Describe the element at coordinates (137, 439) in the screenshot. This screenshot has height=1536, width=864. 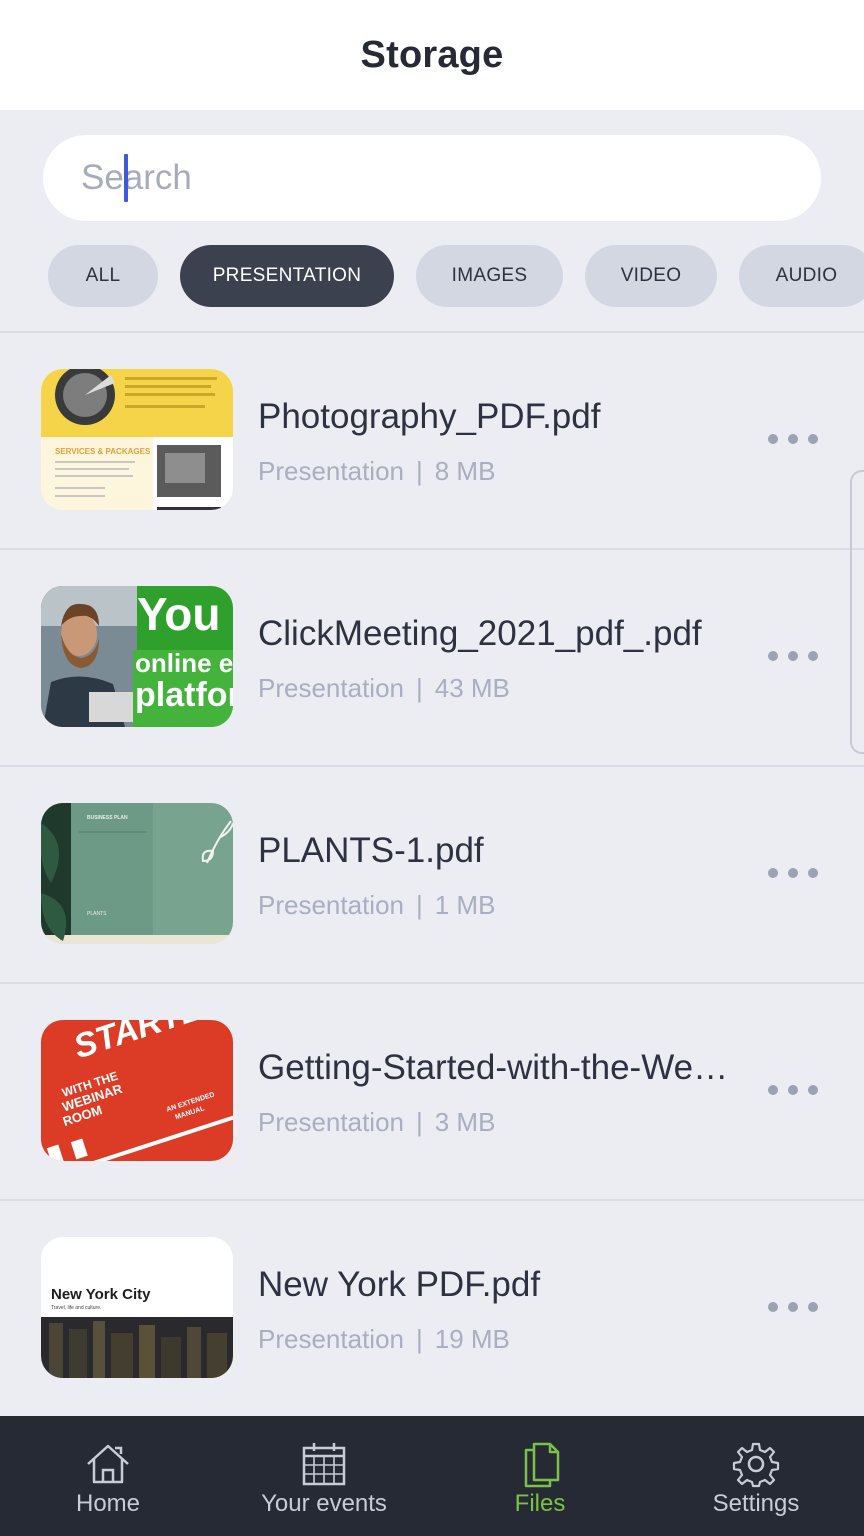
I see `file-thumbnail: SERVICES & PACKAGES` at that location.